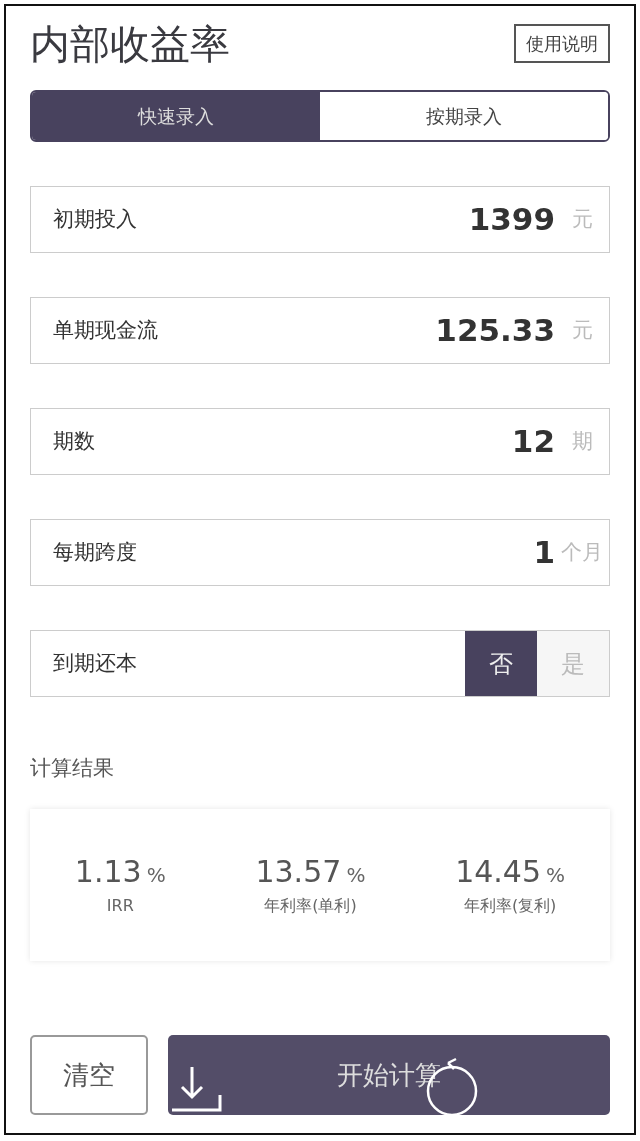  I want to click on page-title: 内部收益率, so click(130, 44).